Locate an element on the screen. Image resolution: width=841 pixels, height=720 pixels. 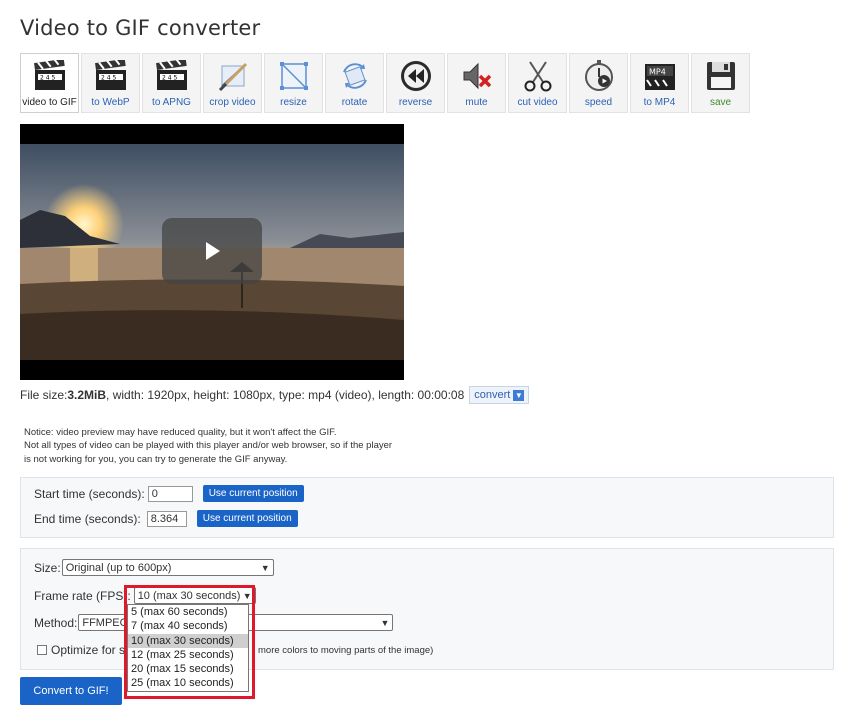
start-time-label: Start time (seconds): is located at coordinates (89, 493).